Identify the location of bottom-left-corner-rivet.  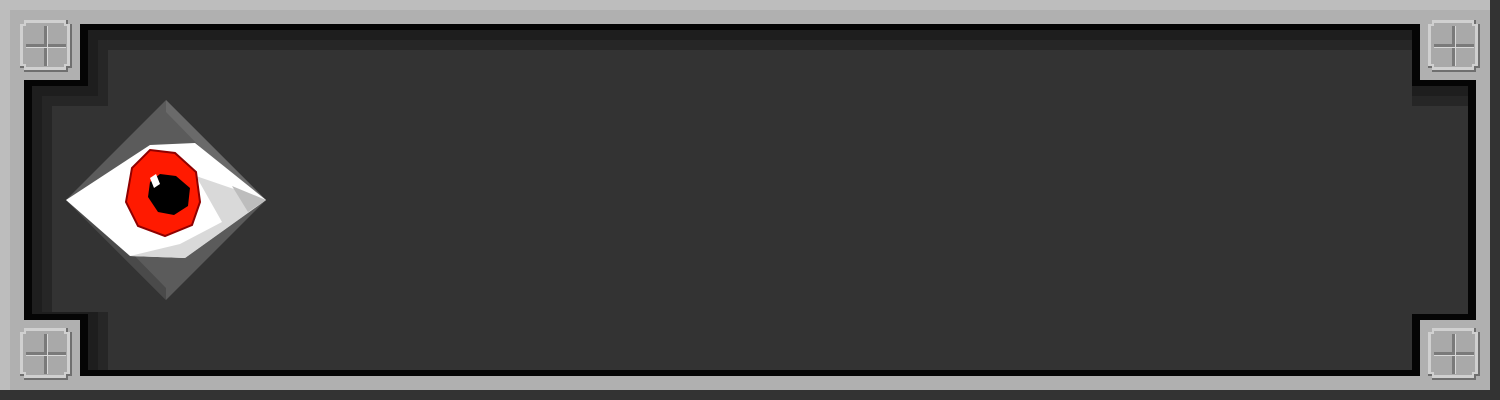
(46, 354).